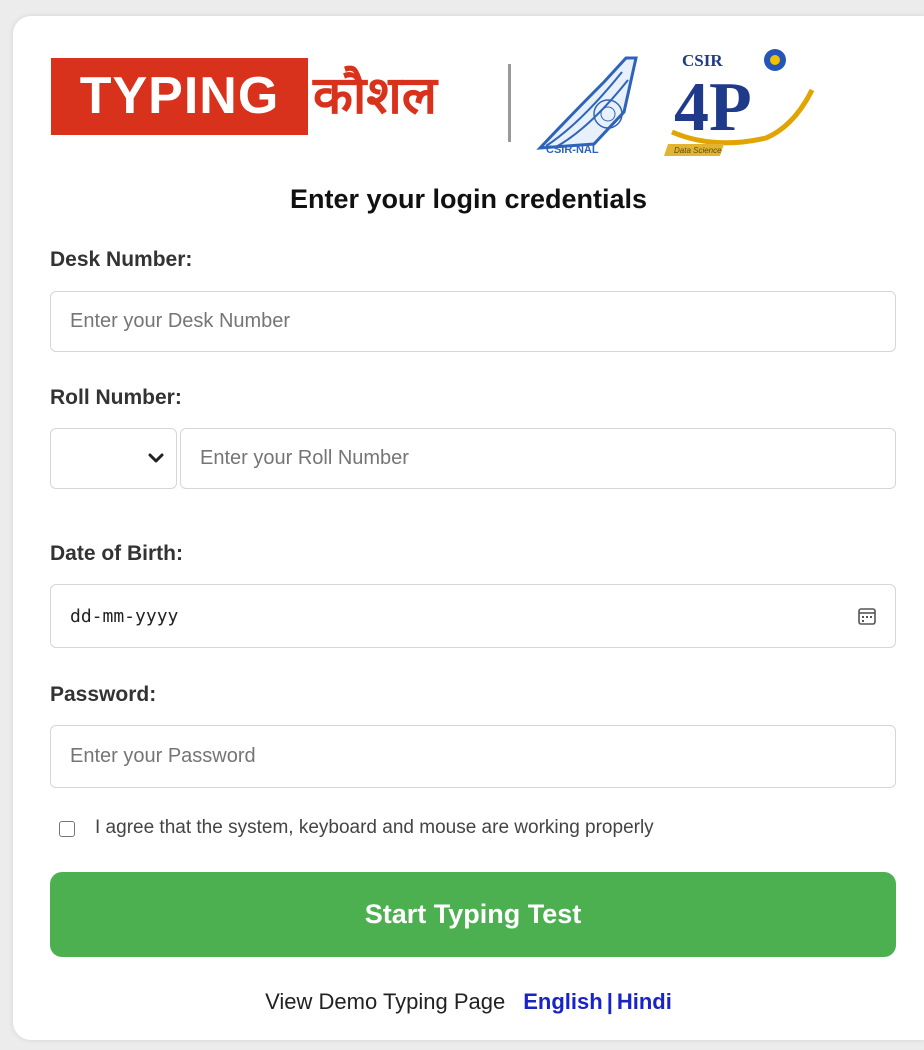 This screenshot has height=1050, width=924. What do you see at coordinates (468, 199) in the screenshot?
I see `page-title: Enter your login credentials` at bounding box center [468, 199].